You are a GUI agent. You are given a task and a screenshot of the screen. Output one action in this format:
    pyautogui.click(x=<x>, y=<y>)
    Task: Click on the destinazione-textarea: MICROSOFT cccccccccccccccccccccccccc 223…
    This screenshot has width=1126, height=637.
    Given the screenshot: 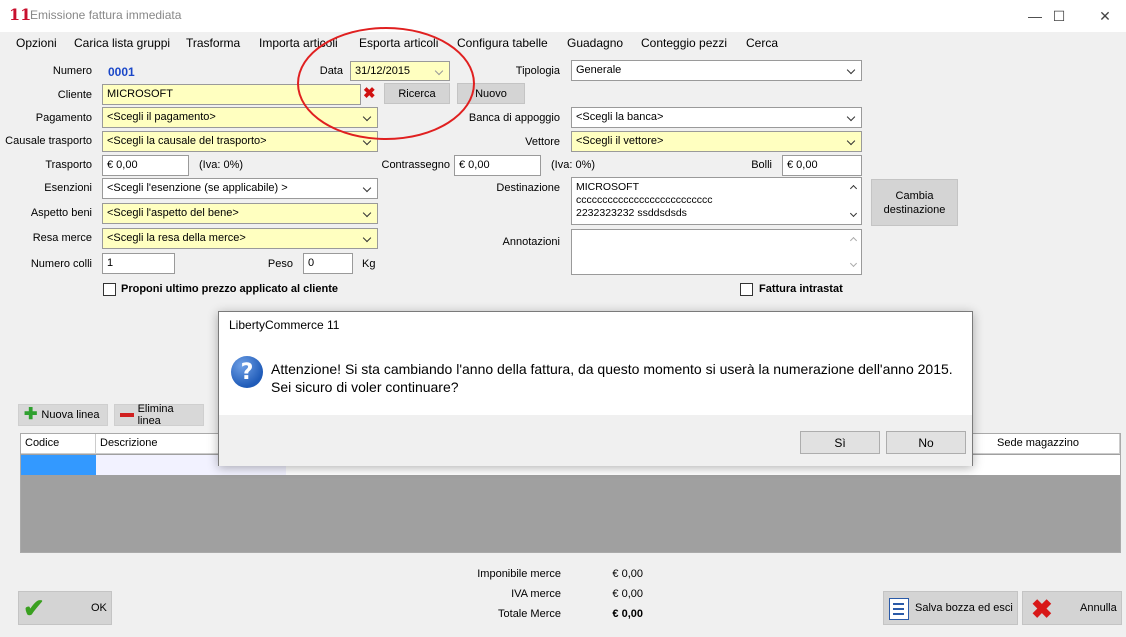 What is the action you would take?
    pyautogui.click(x=716, y=201)
    